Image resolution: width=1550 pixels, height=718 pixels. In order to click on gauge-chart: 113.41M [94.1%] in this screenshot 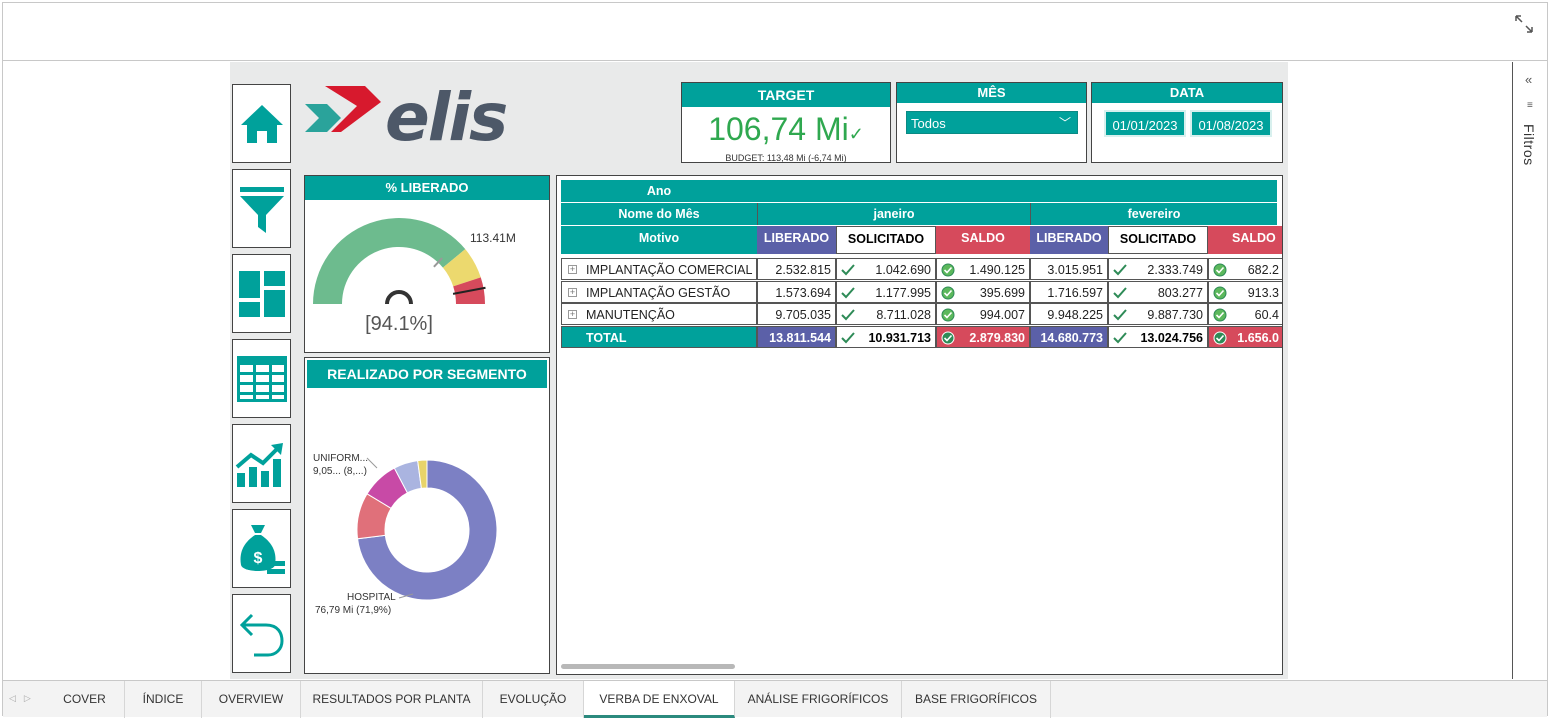, I will do `click(414, 276)`.